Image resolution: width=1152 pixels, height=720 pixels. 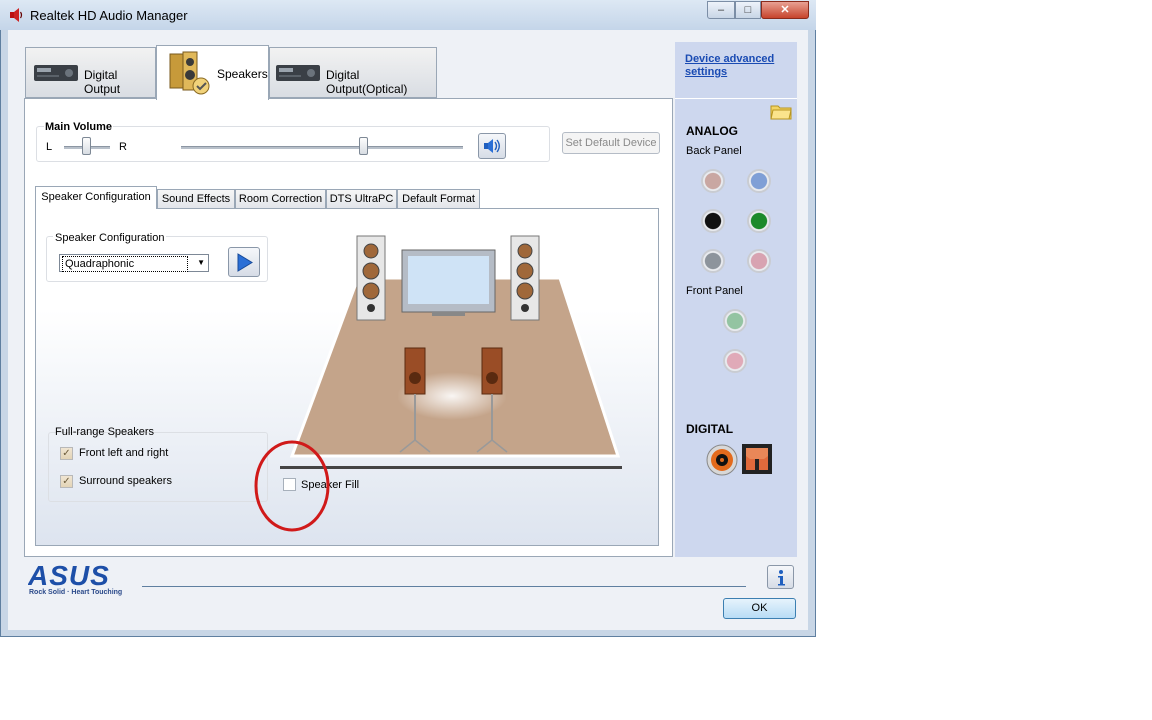 I want to click on front-left-right-checkbox: ✓, so click(x=66, y=453).